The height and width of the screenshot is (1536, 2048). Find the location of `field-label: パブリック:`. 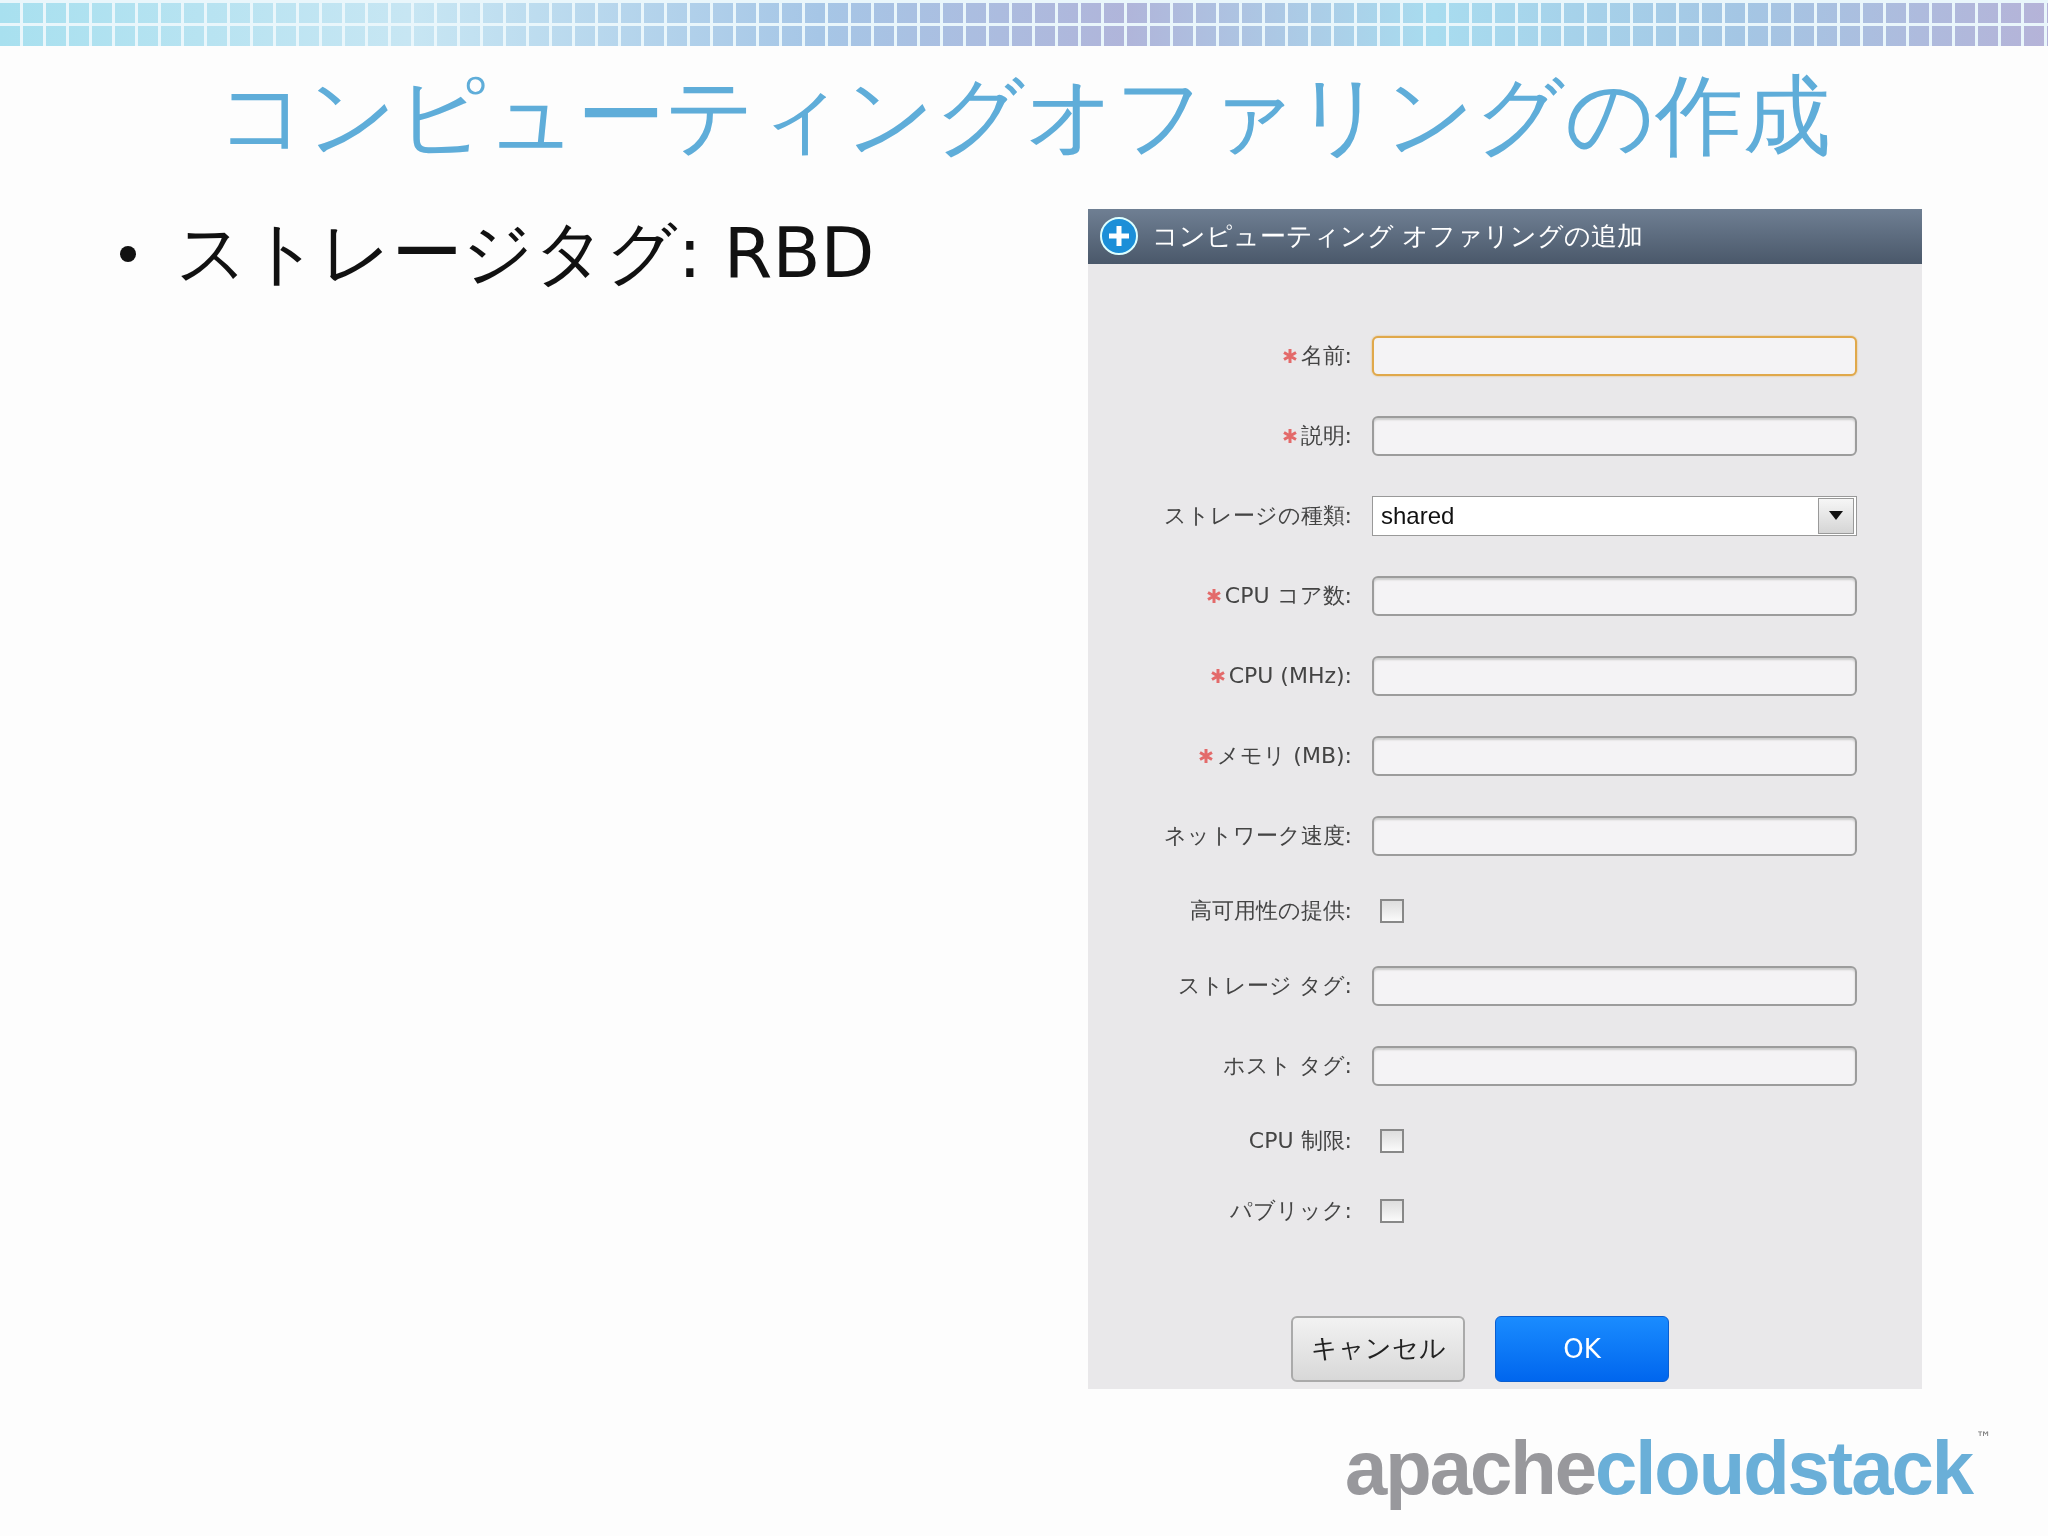

field-label: パブリック: is located at coordinates (1290, 1210).